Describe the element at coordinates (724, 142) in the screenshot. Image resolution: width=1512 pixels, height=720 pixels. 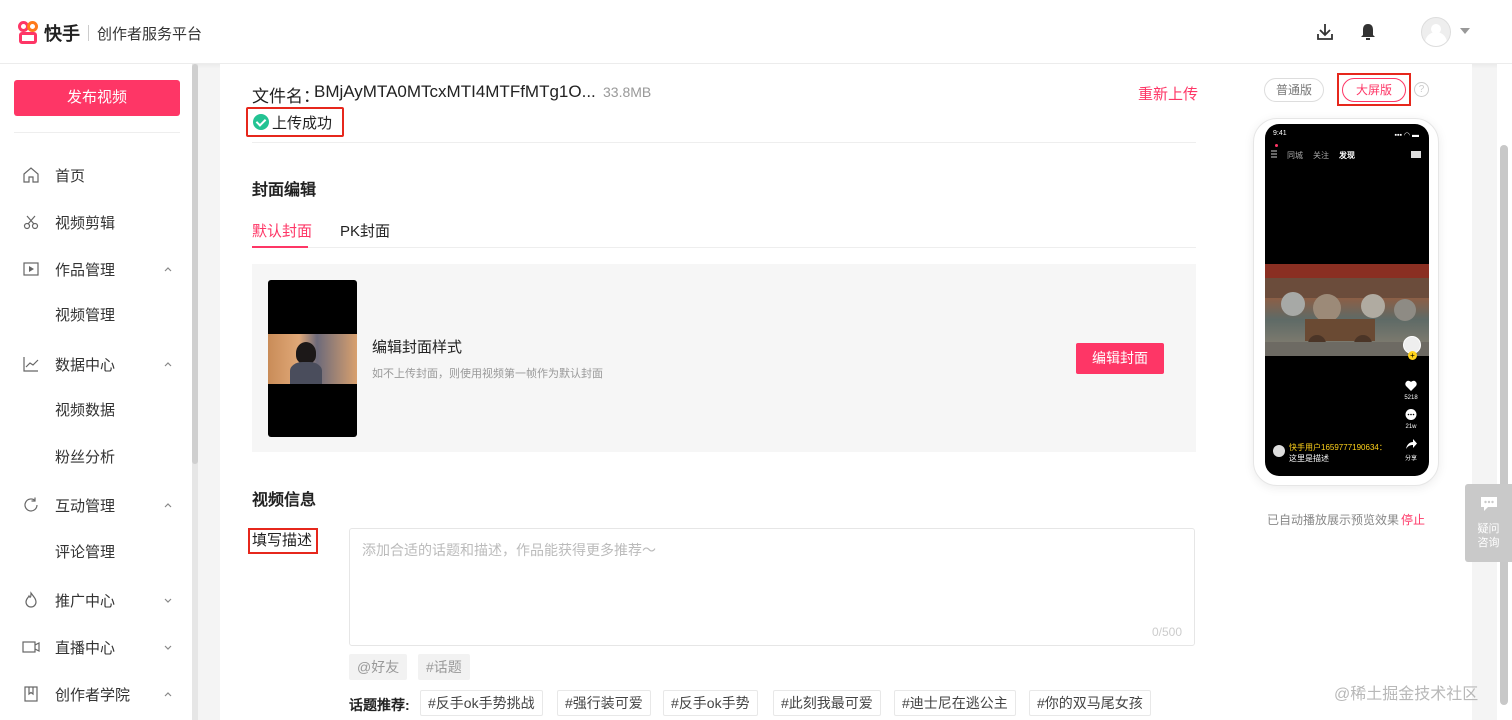
I see `divider` at that location.